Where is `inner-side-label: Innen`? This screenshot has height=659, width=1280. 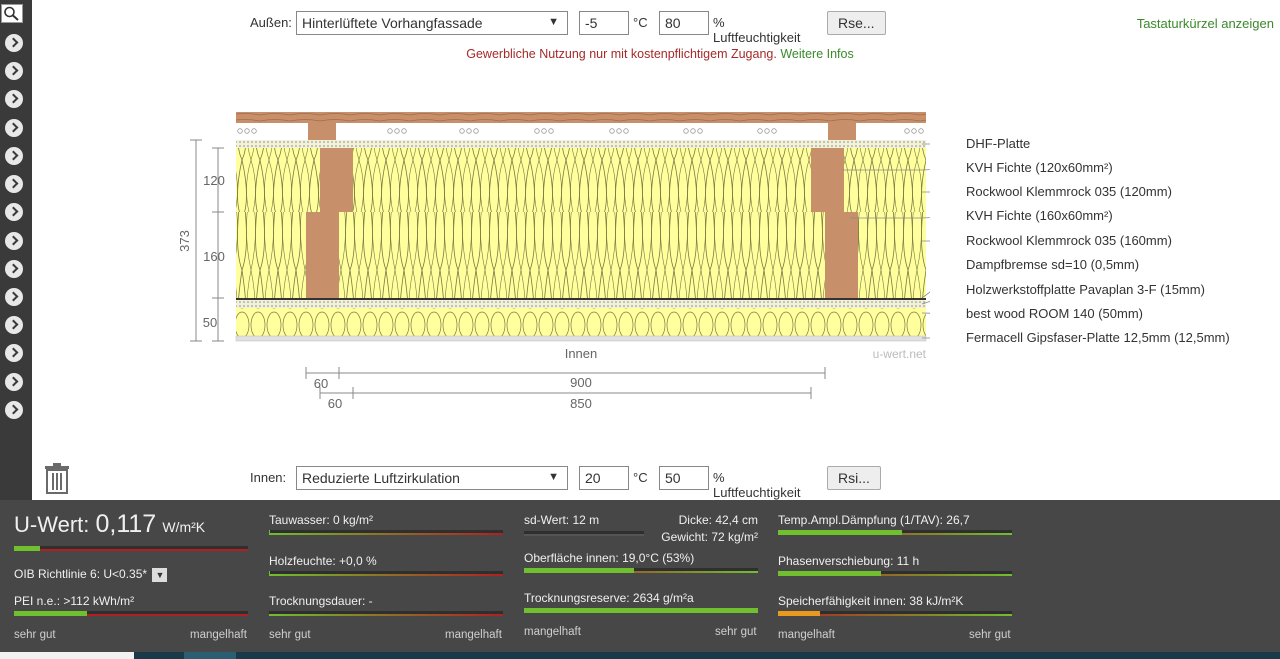
inner-side-label: Innen is located at coordinates (581, 353).